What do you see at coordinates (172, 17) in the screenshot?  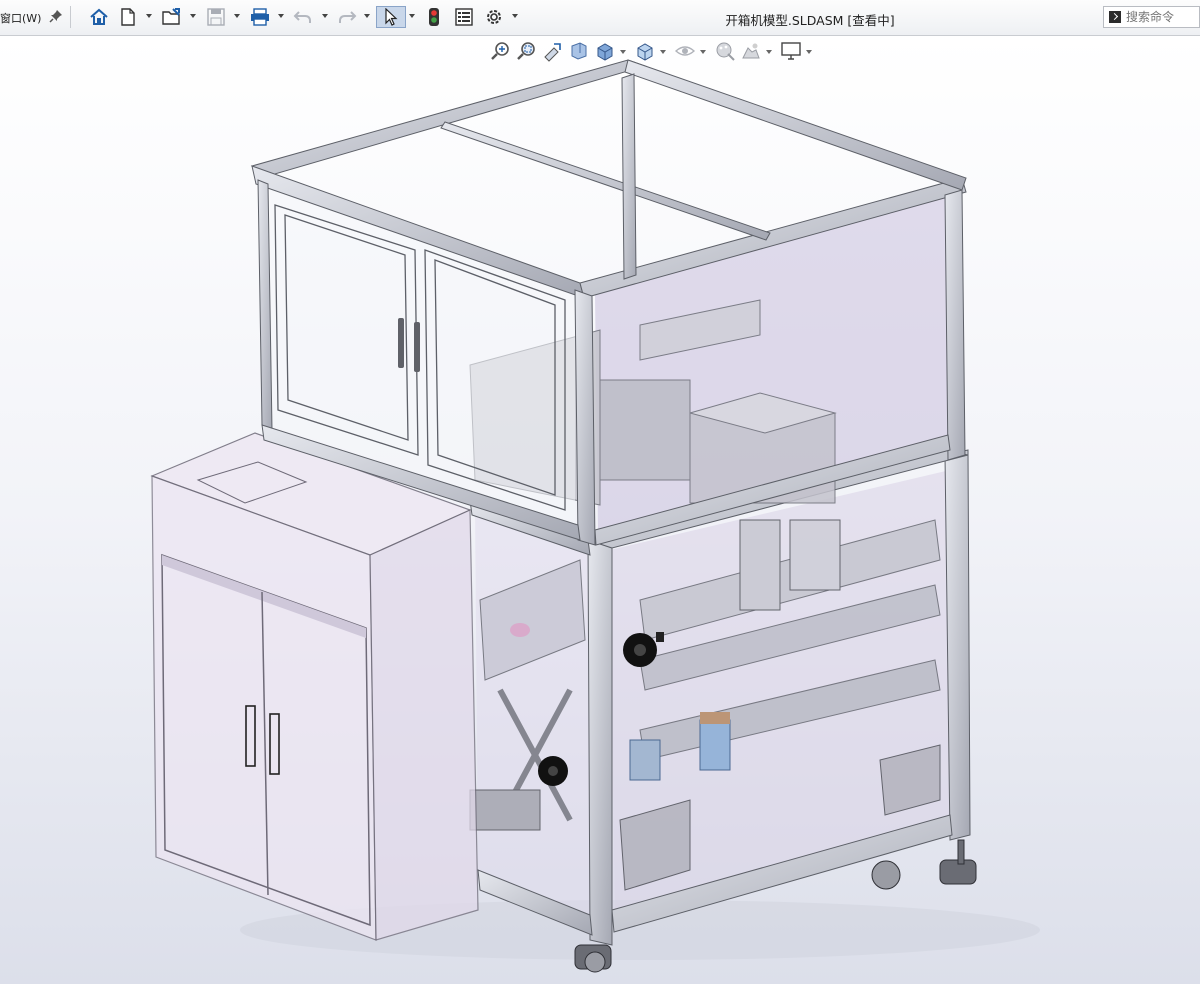 I see `open-folder-icon` at bounding box center [172, 17].